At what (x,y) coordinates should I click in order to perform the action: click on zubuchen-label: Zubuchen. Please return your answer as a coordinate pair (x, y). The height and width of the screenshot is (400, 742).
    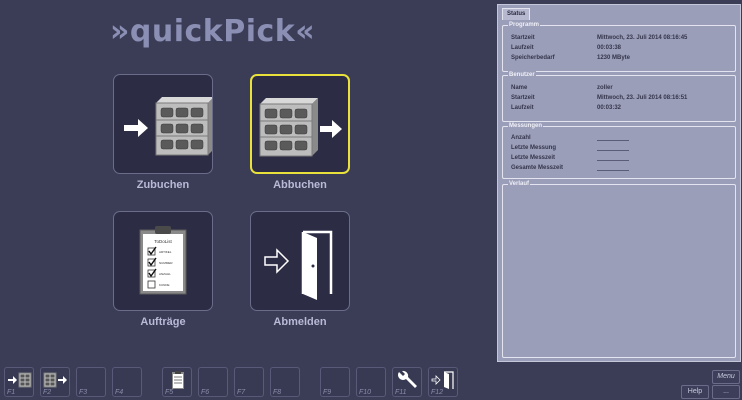
    Looking at the image, I should click on (163, 185).